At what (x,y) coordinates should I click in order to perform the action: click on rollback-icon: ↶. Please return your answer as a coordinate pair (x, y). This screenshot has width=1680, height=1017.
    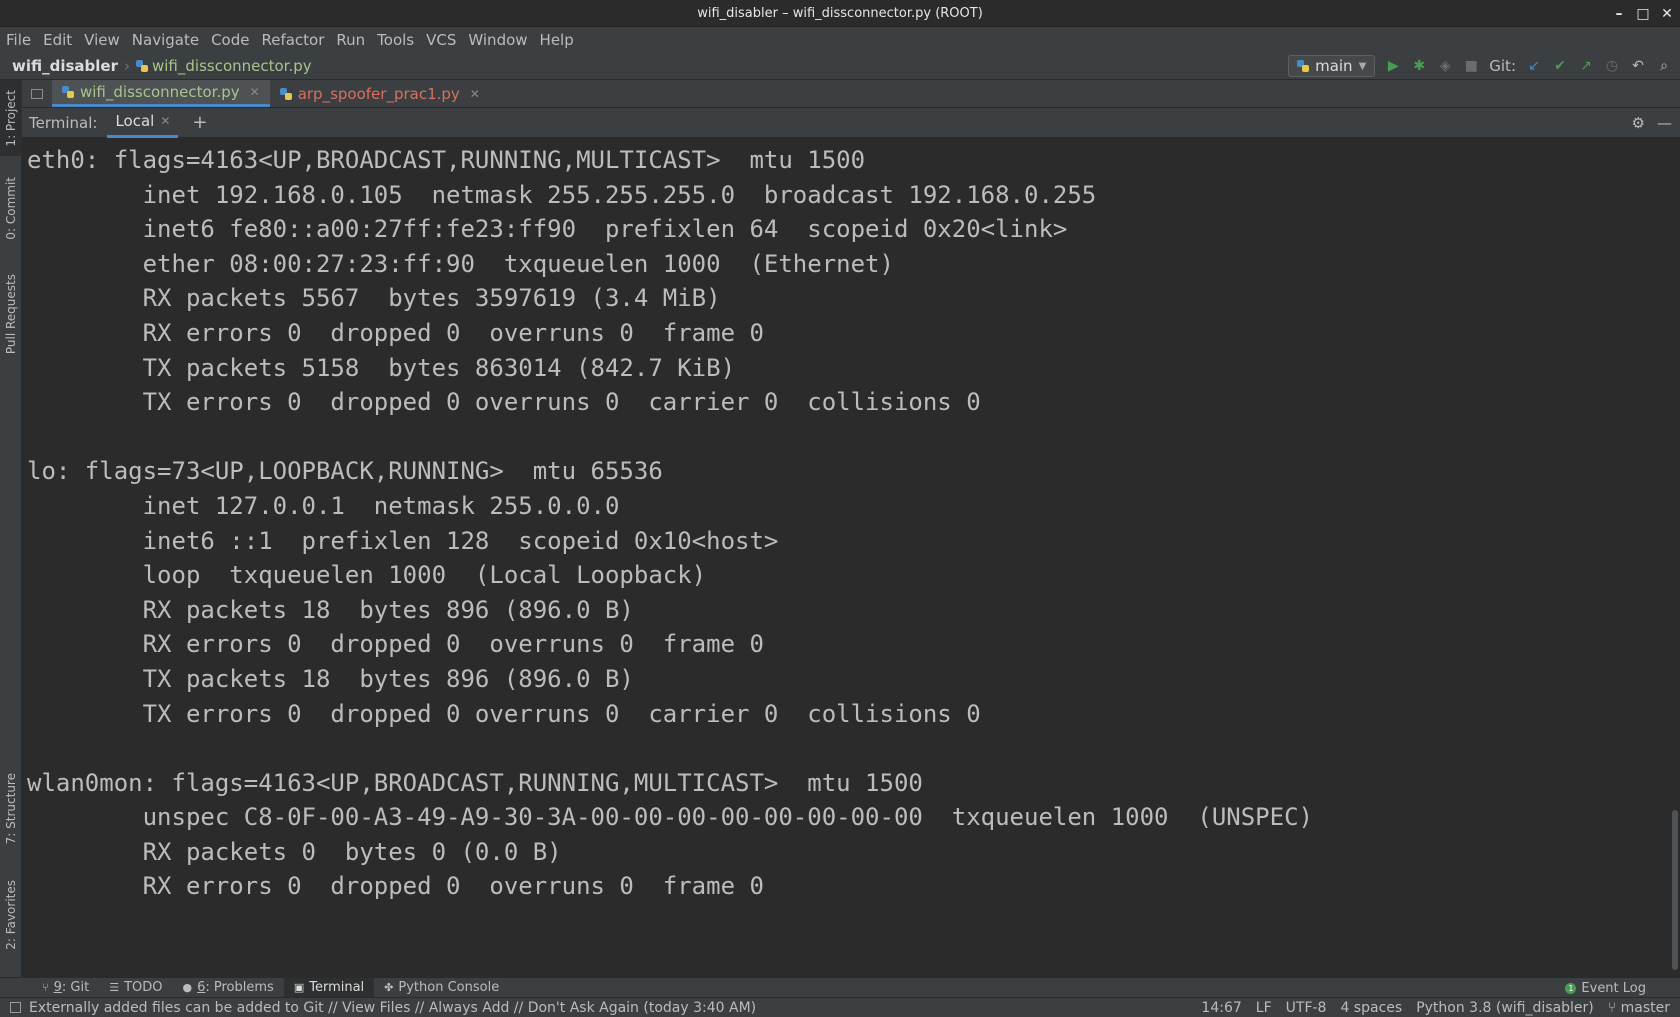
    Looking at the image, I should click on (1638, 66).